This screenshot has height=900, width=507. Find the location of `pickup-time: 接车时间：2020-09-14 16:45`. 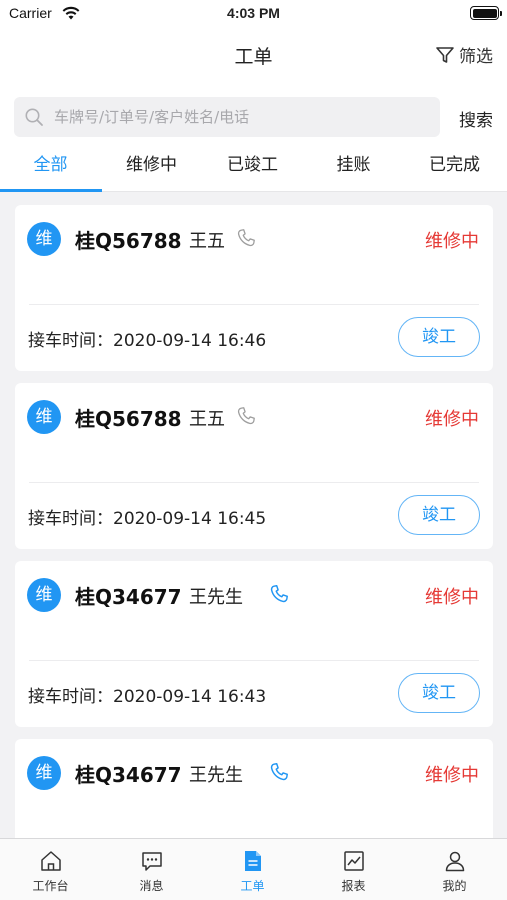

pickup-time: 接车时间：2020-09-14 16:45 is located at coordinates (147, 519).